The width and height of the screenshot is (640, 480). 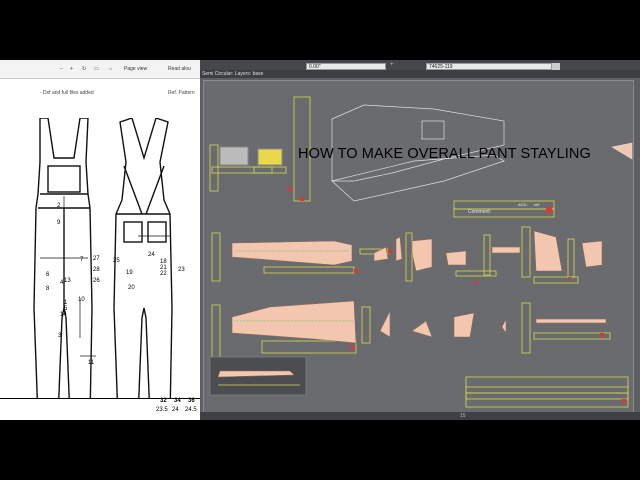 What do you see at coordinates (81, 300) in the screenshot?
I see `measure-label: 10` at bounding box center [81, 300].